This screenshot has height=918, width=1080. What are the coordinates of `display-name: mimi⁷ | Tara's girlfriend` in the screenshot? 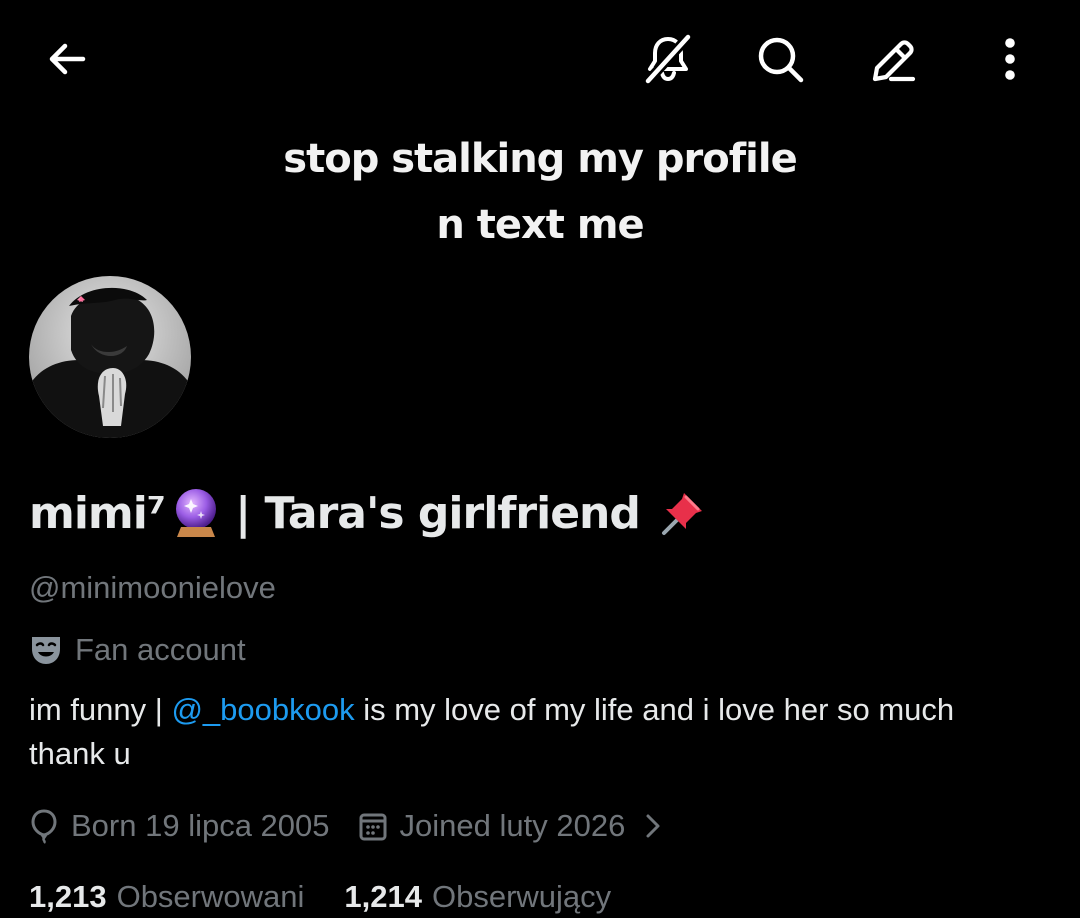 It's located at (368, 513).